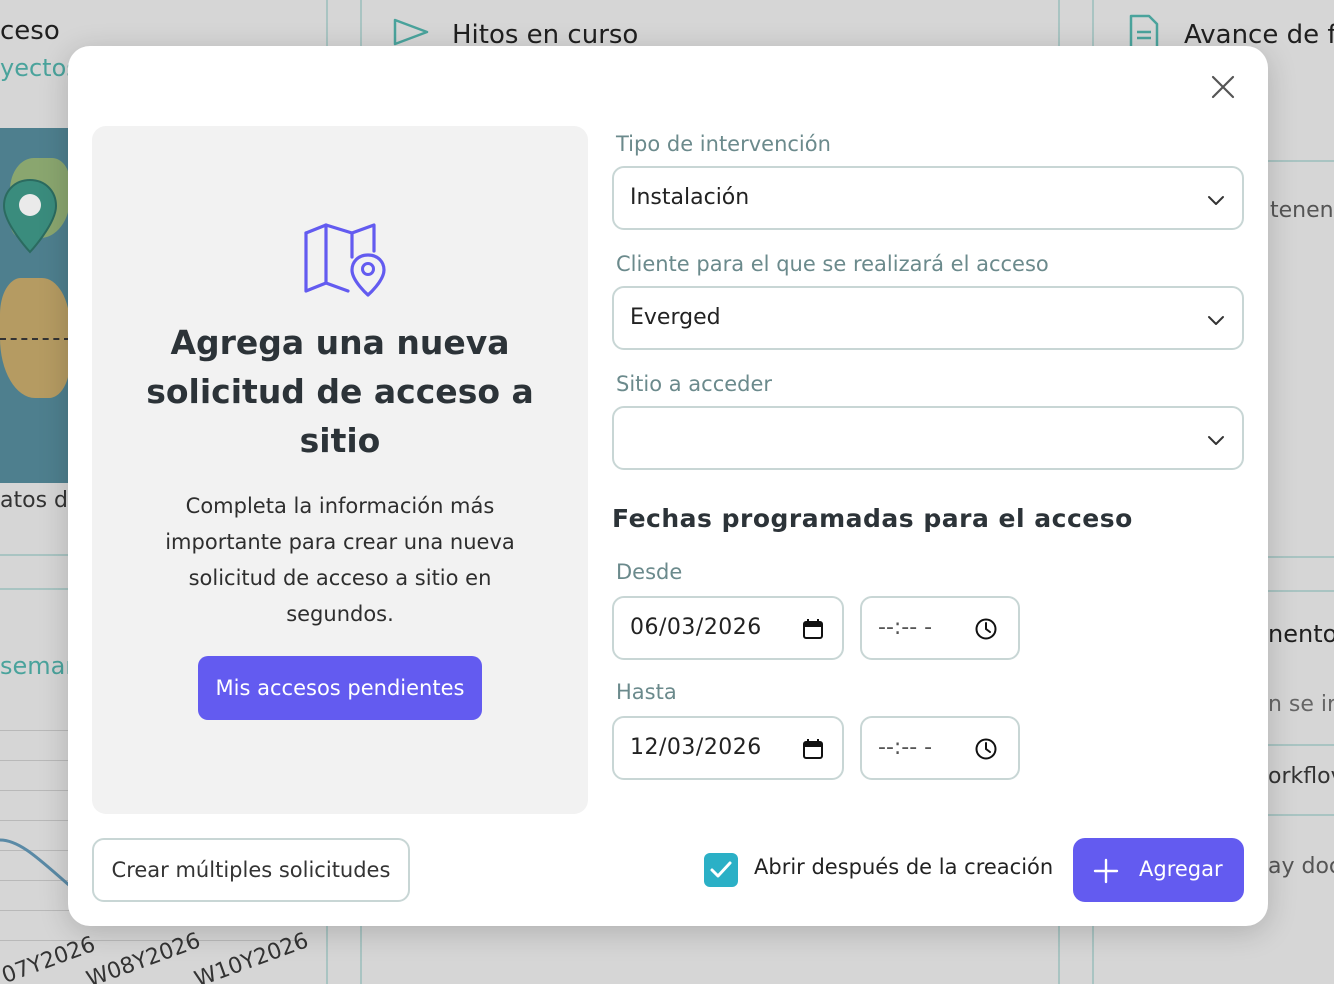 The width and height of the screenshot is (1334, 984). Describe the element at coordinates (30, 216) in the screenshot. I see `map-pin-icon` at that location.